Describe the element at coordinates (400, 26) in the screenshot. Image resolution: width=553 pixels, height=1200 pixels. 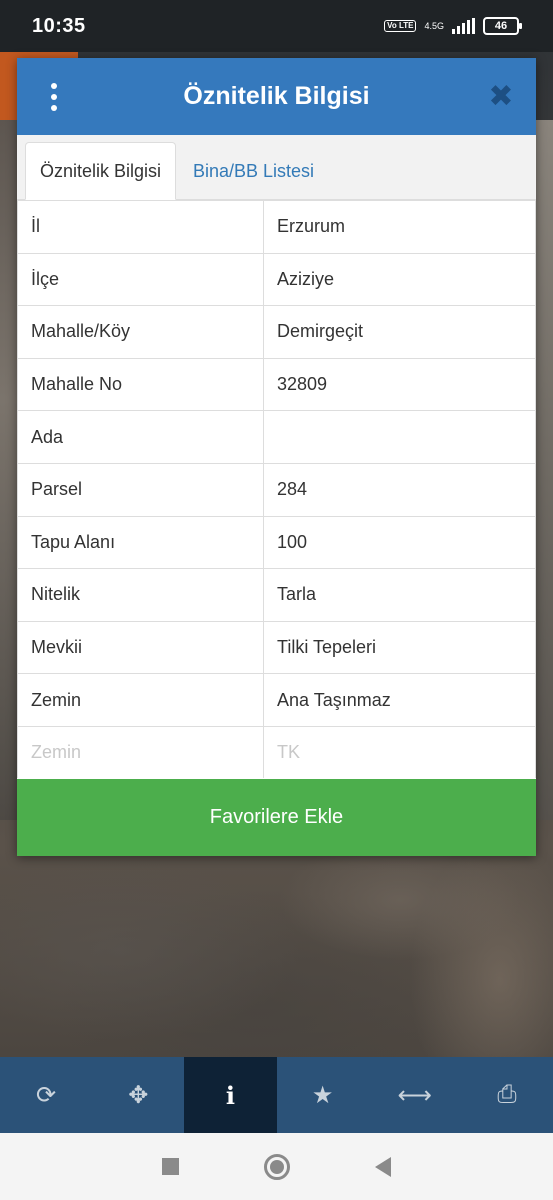
I see `volte-icon: Vo LTE` at that location.